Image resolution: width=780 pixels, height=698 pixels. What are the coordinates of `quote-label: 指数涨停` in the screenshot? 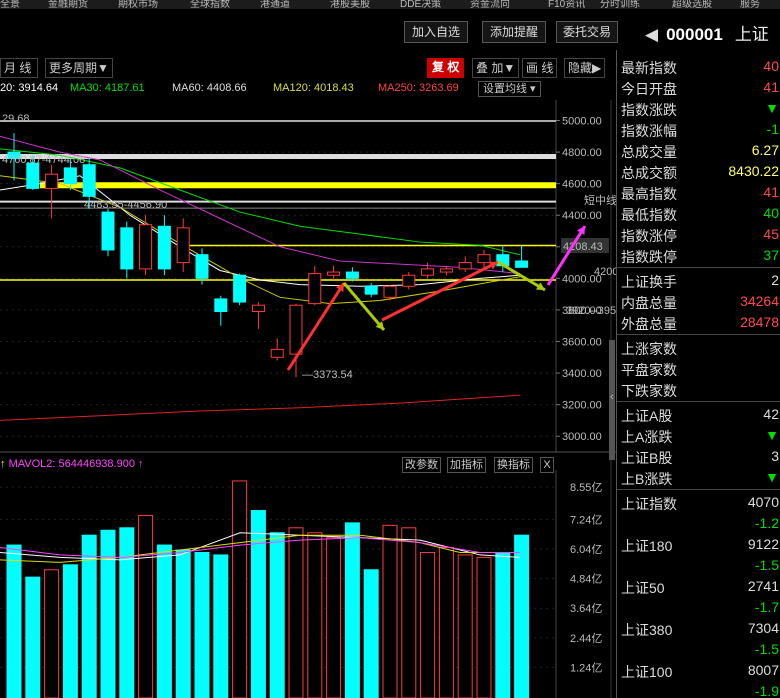 It's located at (649, 236).